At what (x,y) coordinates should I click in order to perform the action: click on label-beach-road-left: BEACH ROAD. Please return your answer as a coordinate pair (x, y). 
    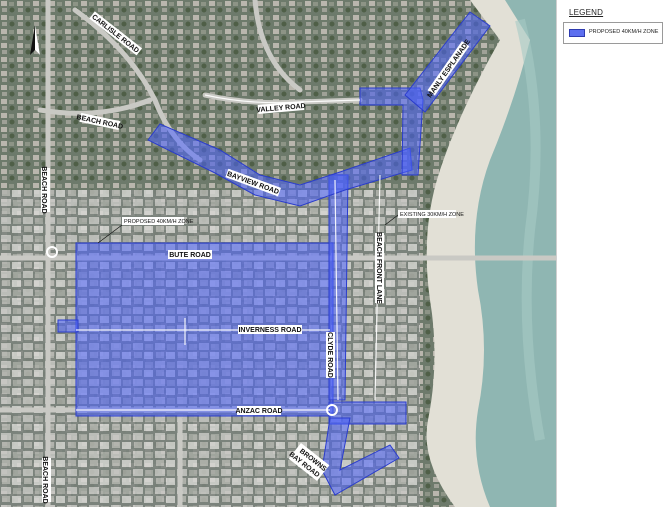
    Looking at the image, I should click on (43, 189).